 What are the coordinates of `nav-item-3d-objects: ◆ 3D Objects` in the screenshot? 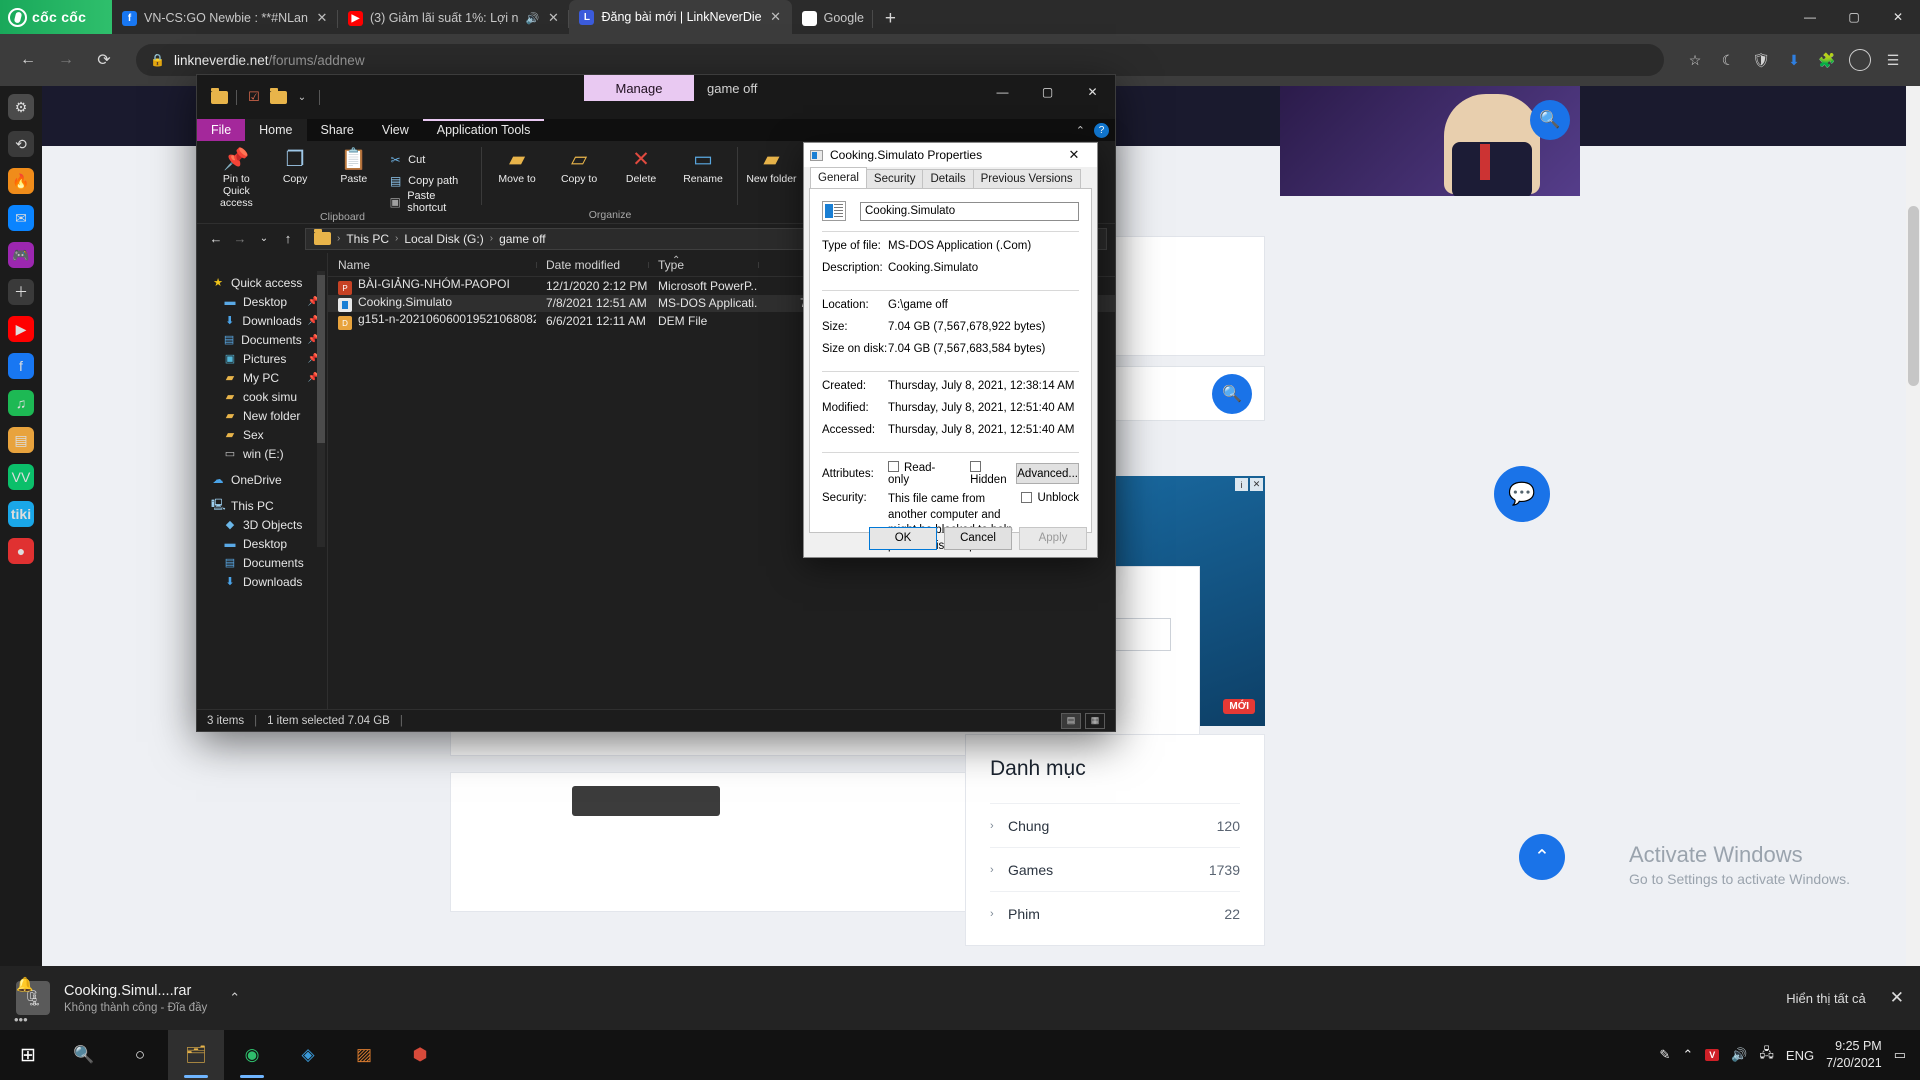 It's located at (262, 524).